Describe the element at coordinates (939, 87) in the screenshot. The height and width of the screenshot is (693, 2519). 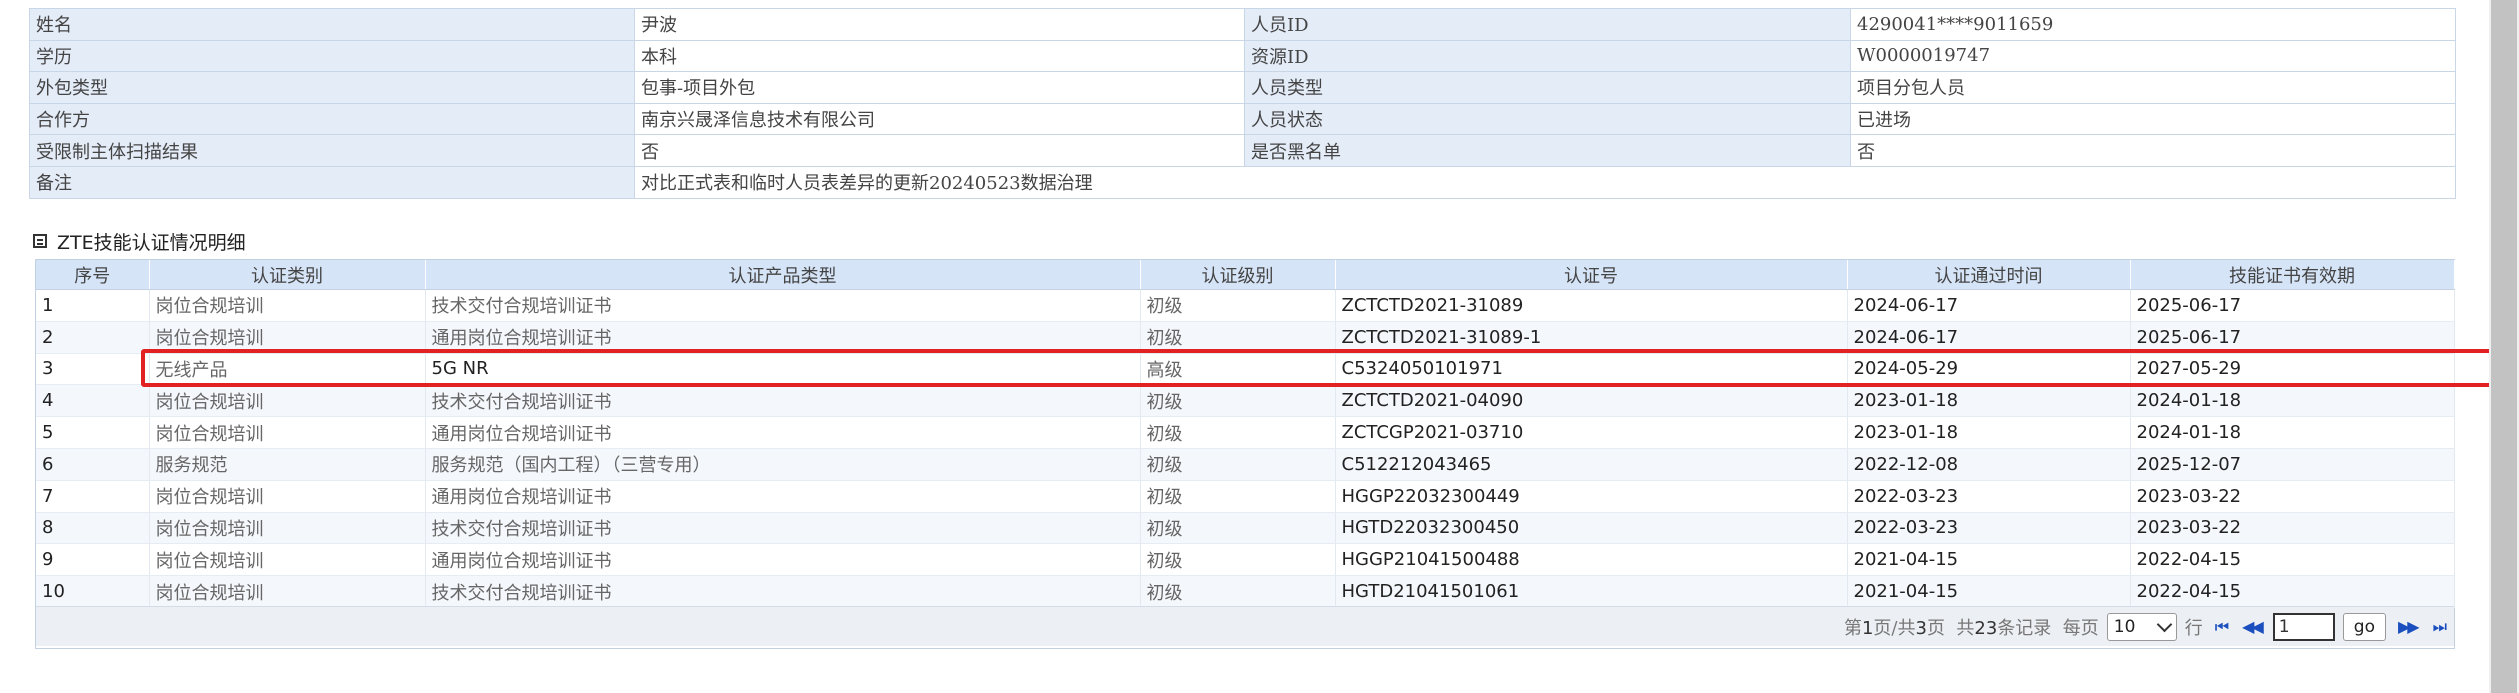
I see `info-value: 包事-项目外包` at that location.